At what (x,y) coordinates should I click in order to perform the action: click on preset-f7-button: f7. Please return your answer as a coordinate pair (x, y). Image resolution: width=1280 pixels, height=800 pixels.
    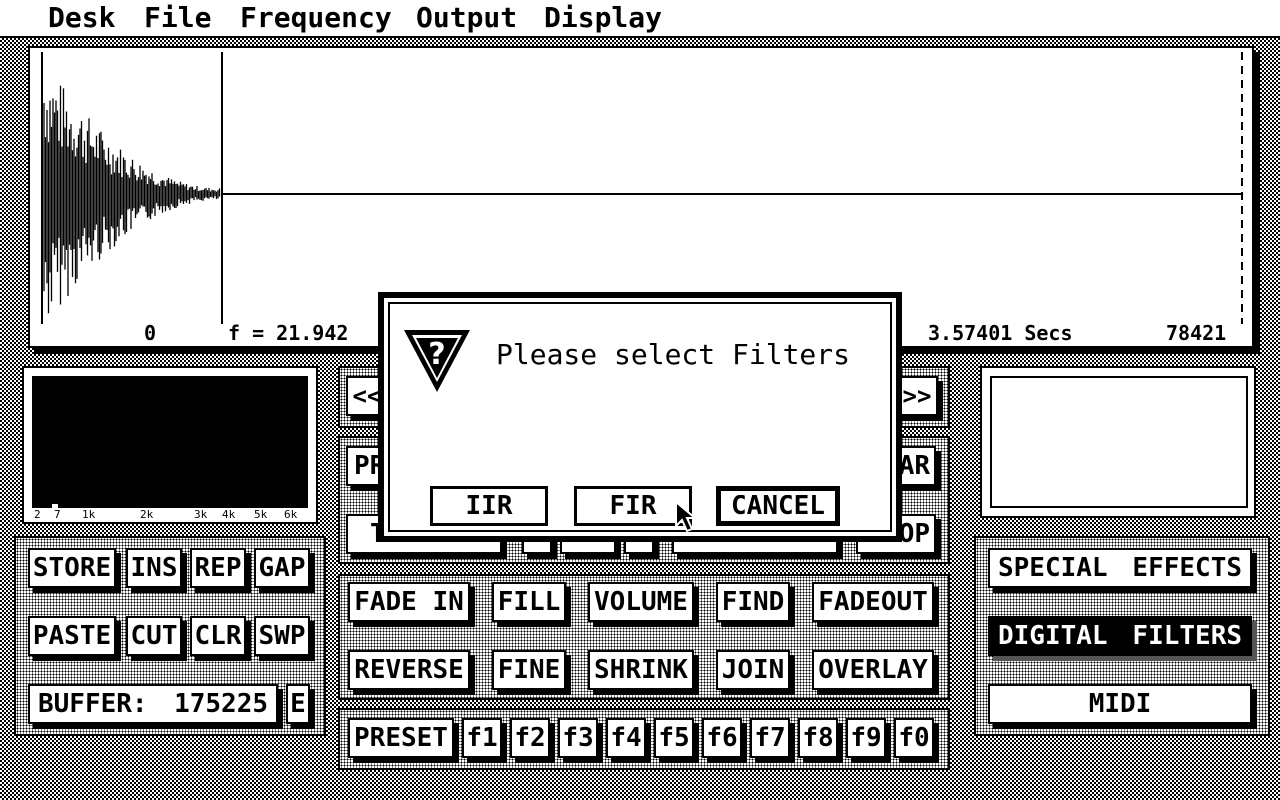
    Looking at the image, I should click on (770, 738).